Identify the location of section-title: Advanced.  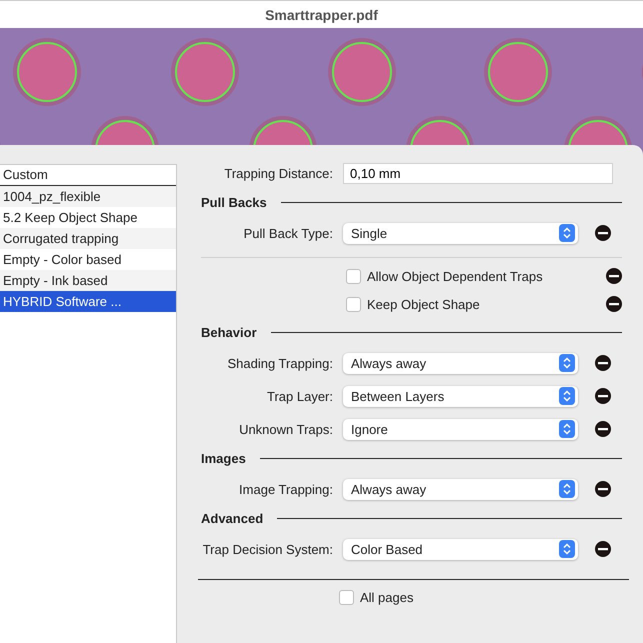
(232, 518).